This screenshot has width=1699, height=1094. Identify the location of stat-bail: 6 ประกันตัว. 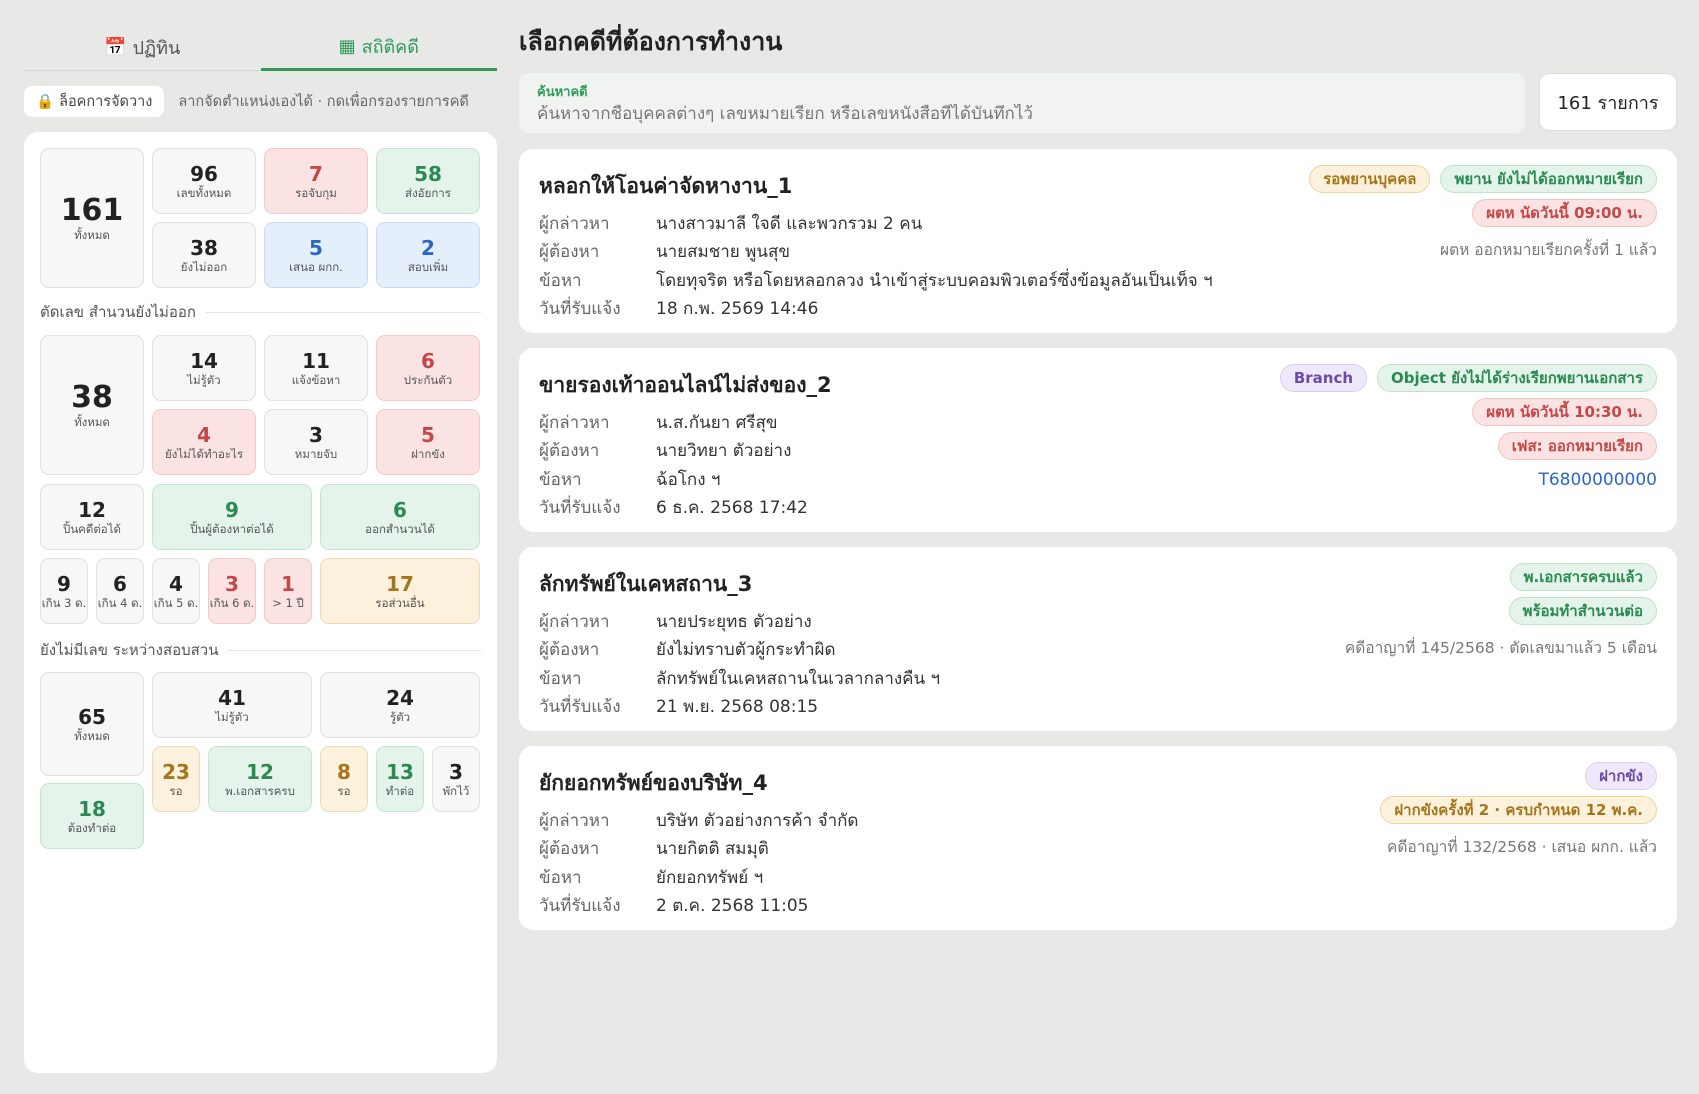
(428, 368).